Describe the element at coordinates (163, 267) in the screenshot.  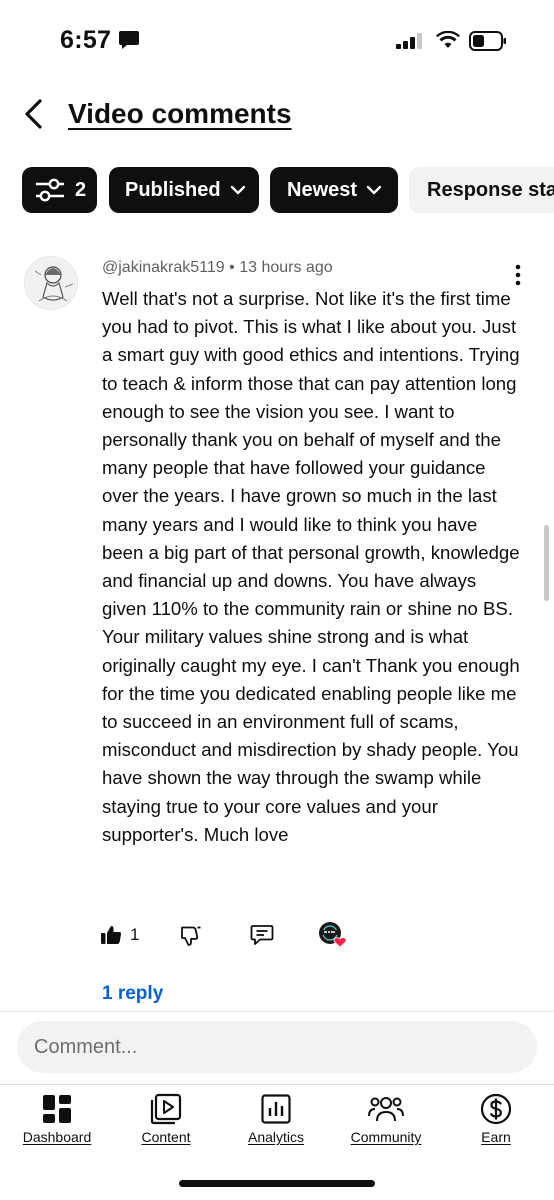
I see `comment-author: @jakinakrak5119` at that location.